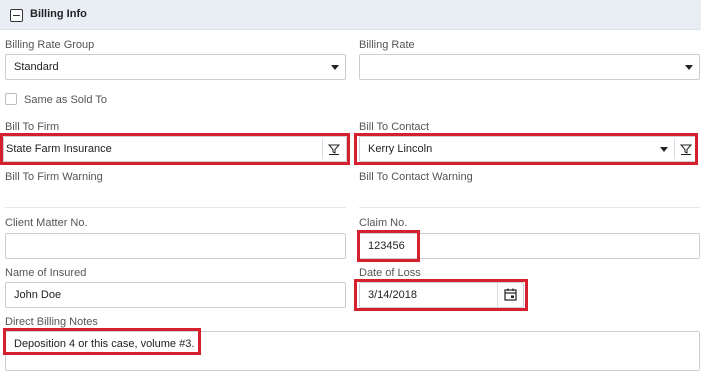 The width and height of the screenshot is (701, 374). I want to click on calendar-icon, so click(510, 294).